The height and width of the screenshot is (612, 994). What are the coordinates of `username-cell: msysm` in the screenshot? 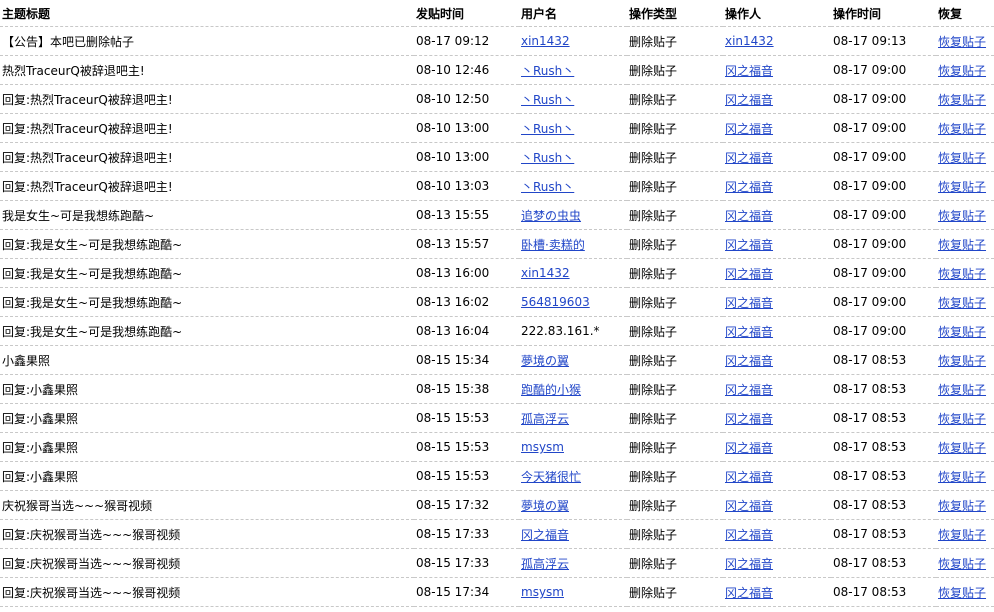 It's located at (573, 447).